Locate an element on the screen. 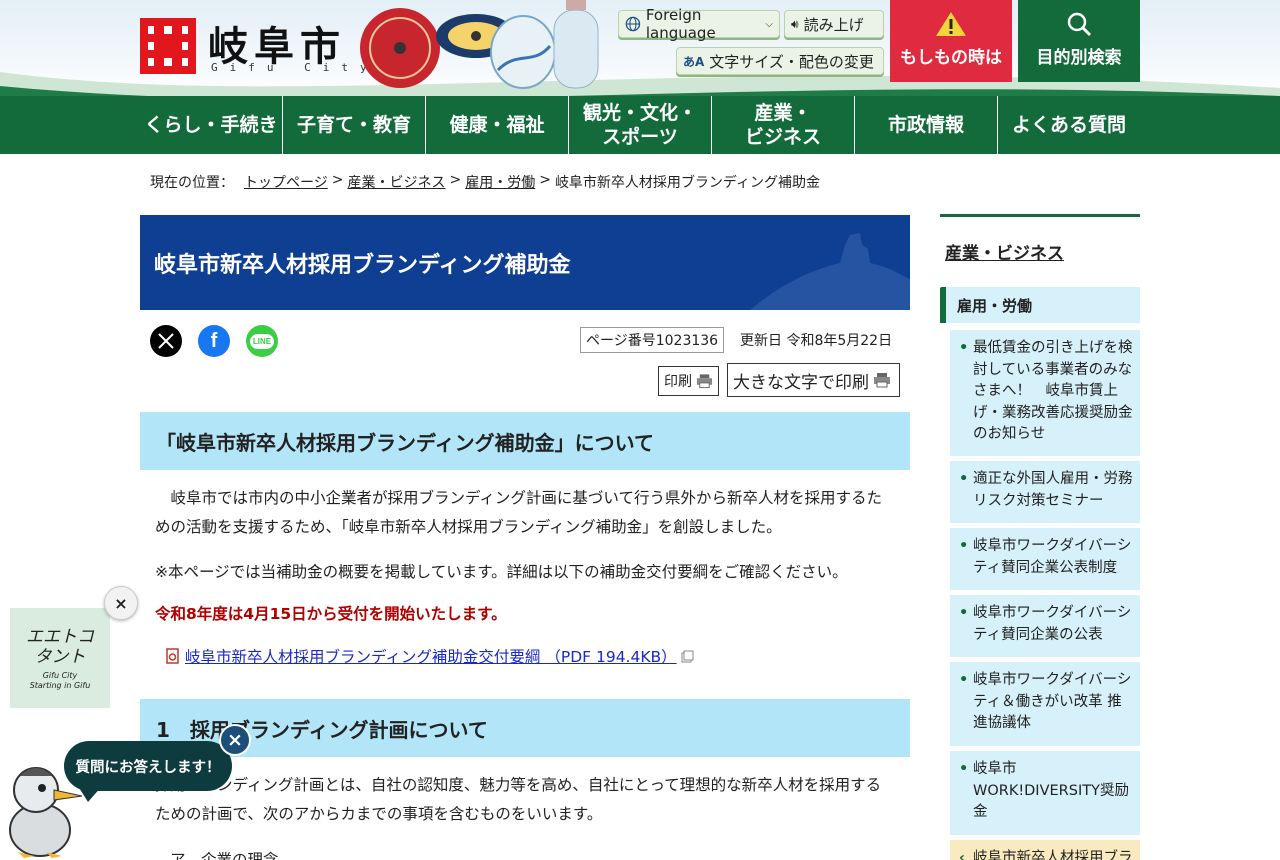 This screenshot has height=860, width=1280. text-size-color-button: あA 文字サイズ・配色の変更 is located at coordinates (780, 61).